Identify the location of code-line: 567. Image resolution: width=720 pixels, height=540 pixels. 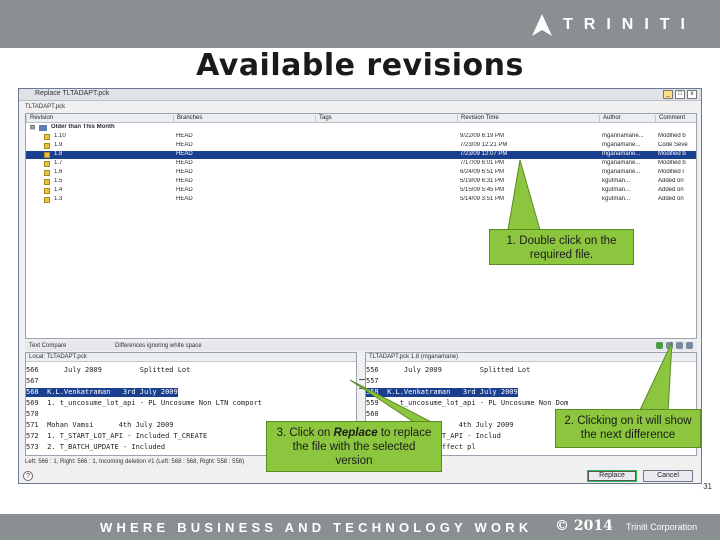
(32, 381).